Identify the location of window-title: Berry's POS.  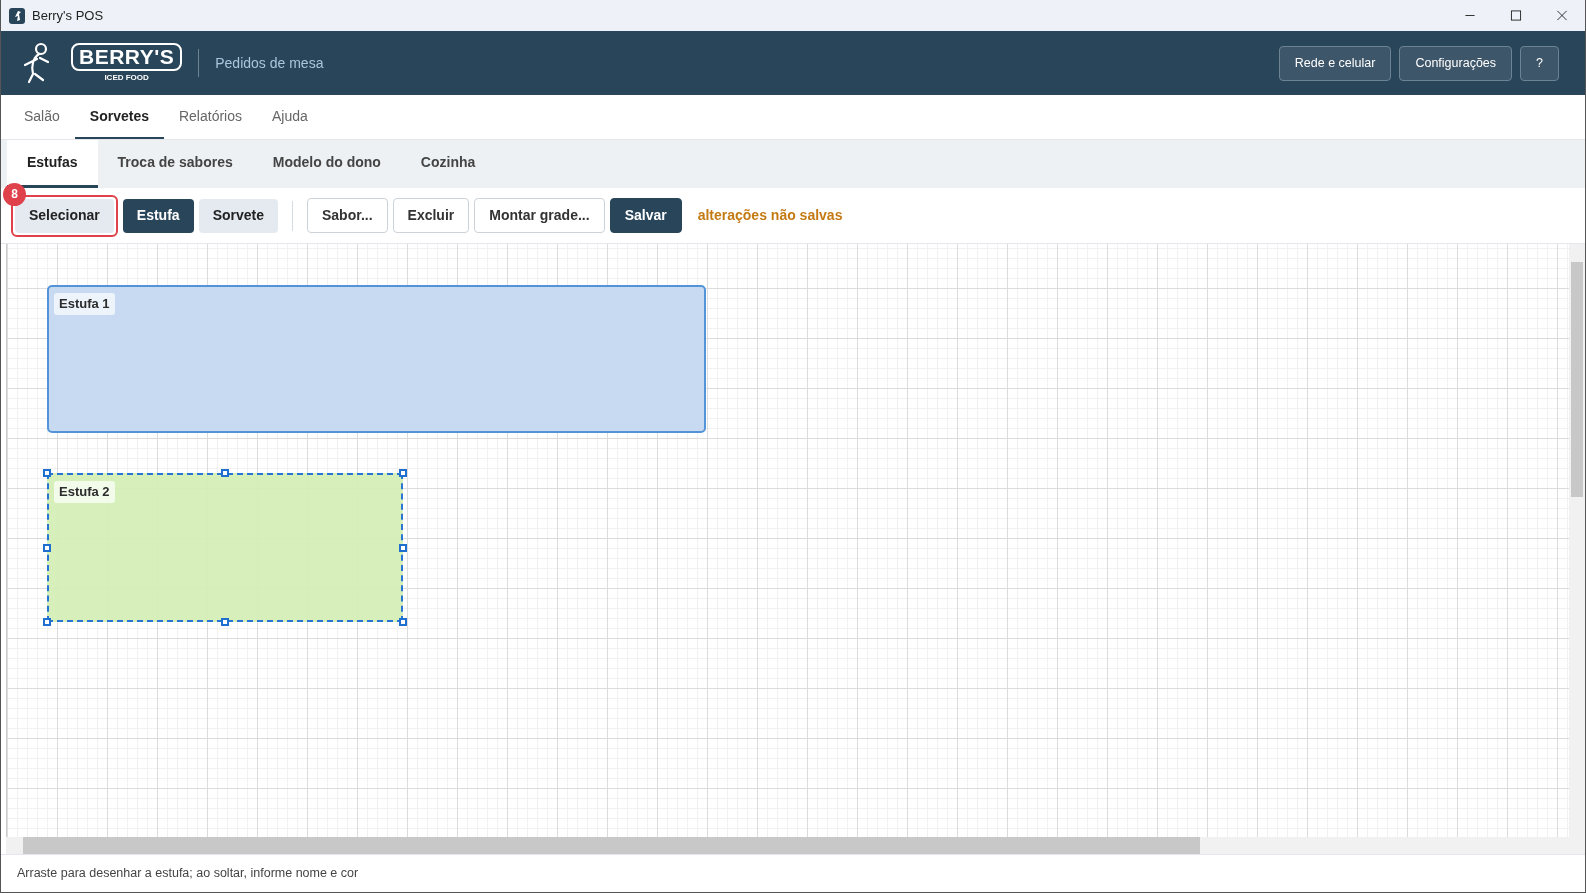
(68, 15).